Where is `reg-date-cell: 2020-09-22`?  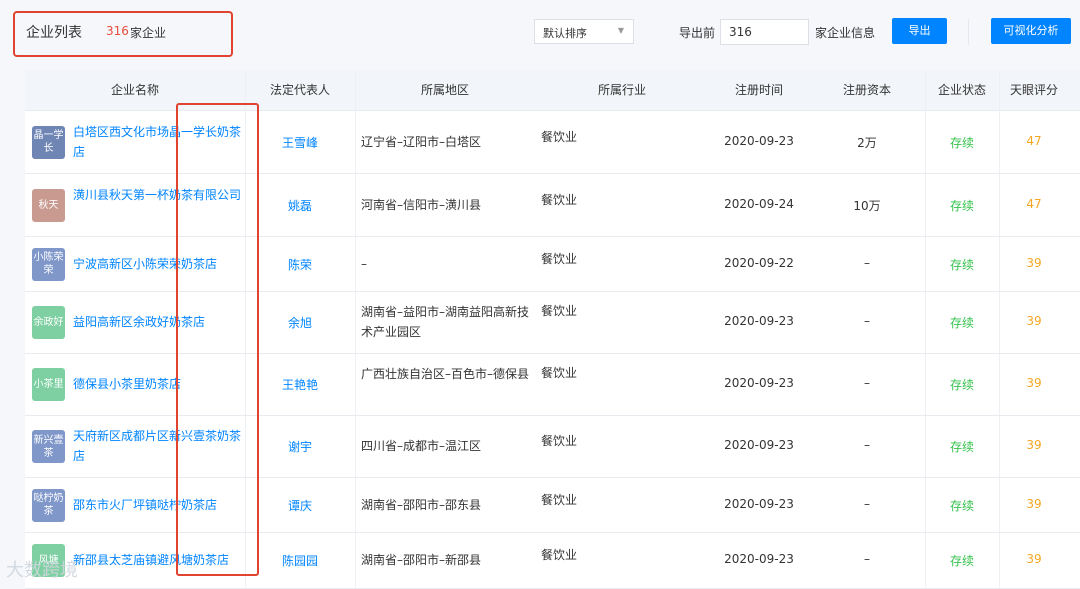
reg-date-cell: 2020-09-22 is located at coordinates (759, 262).